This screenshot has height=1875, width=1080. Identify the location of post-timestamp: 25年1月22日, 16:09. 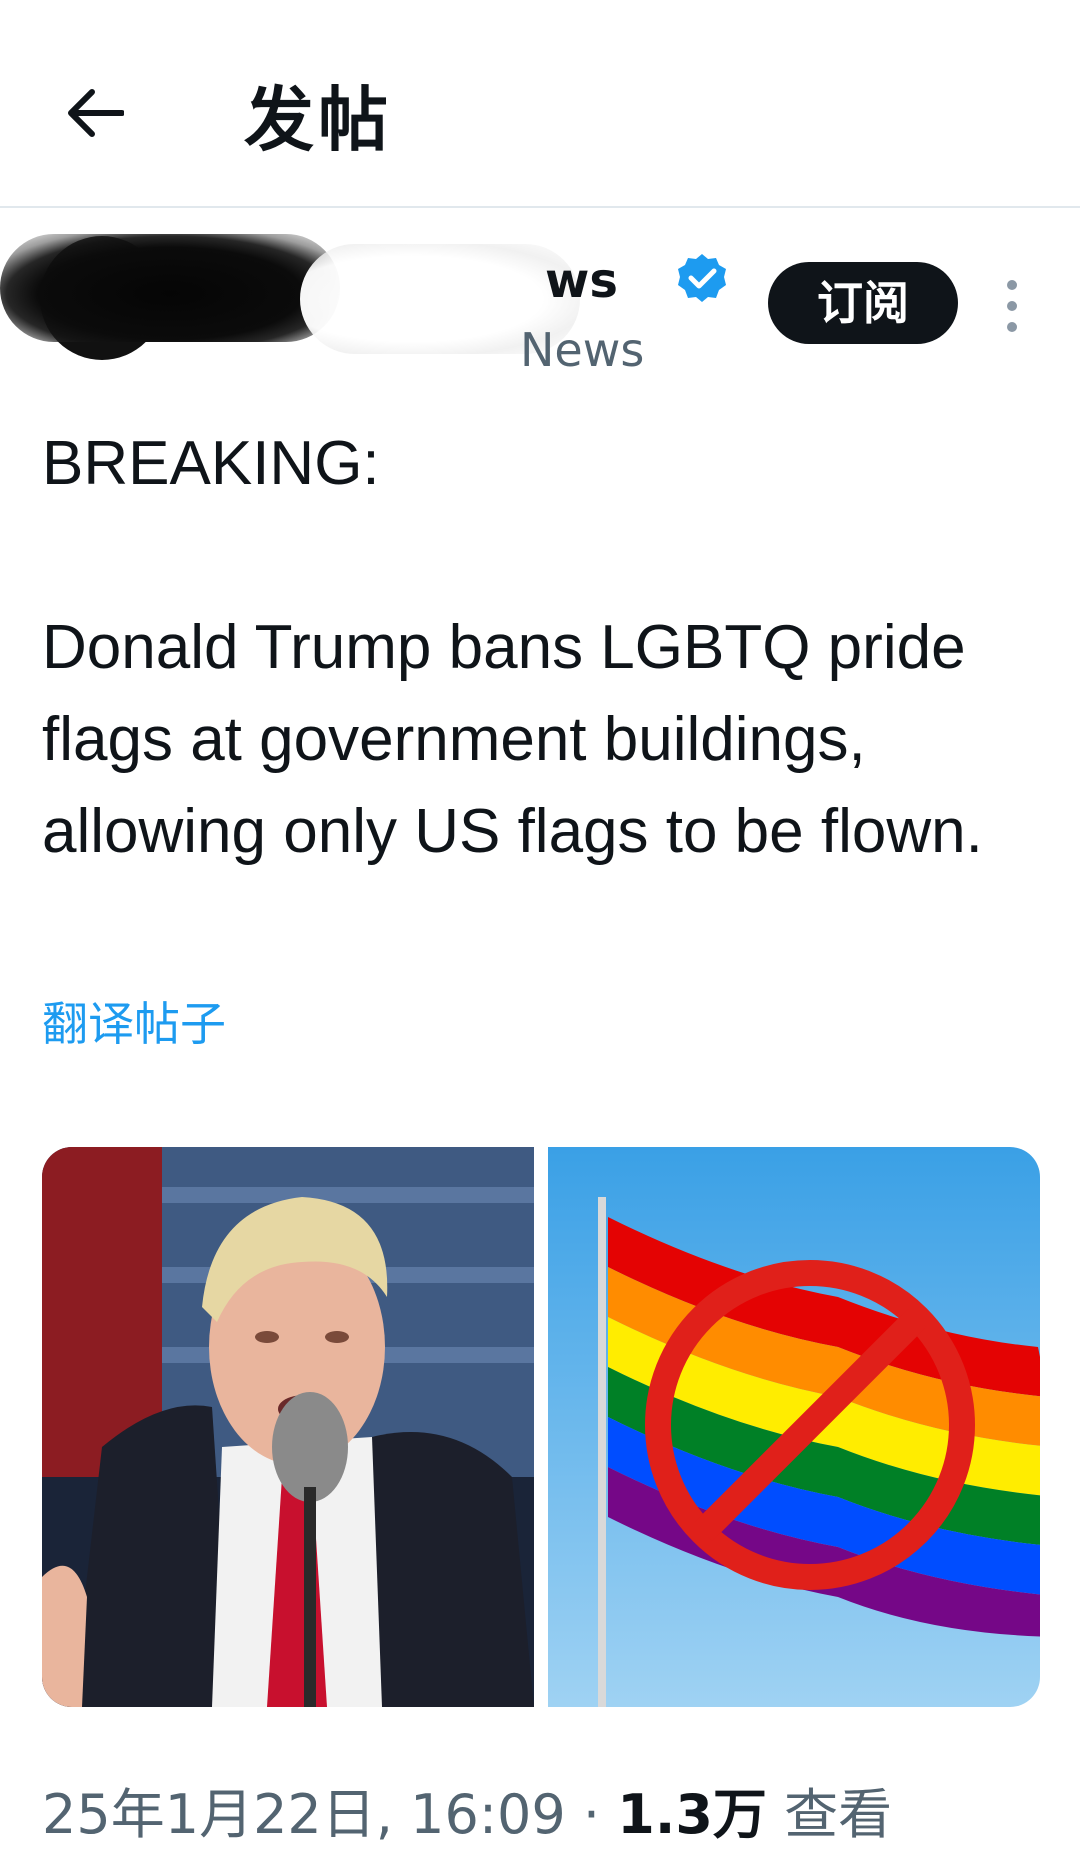
(304, 1814).